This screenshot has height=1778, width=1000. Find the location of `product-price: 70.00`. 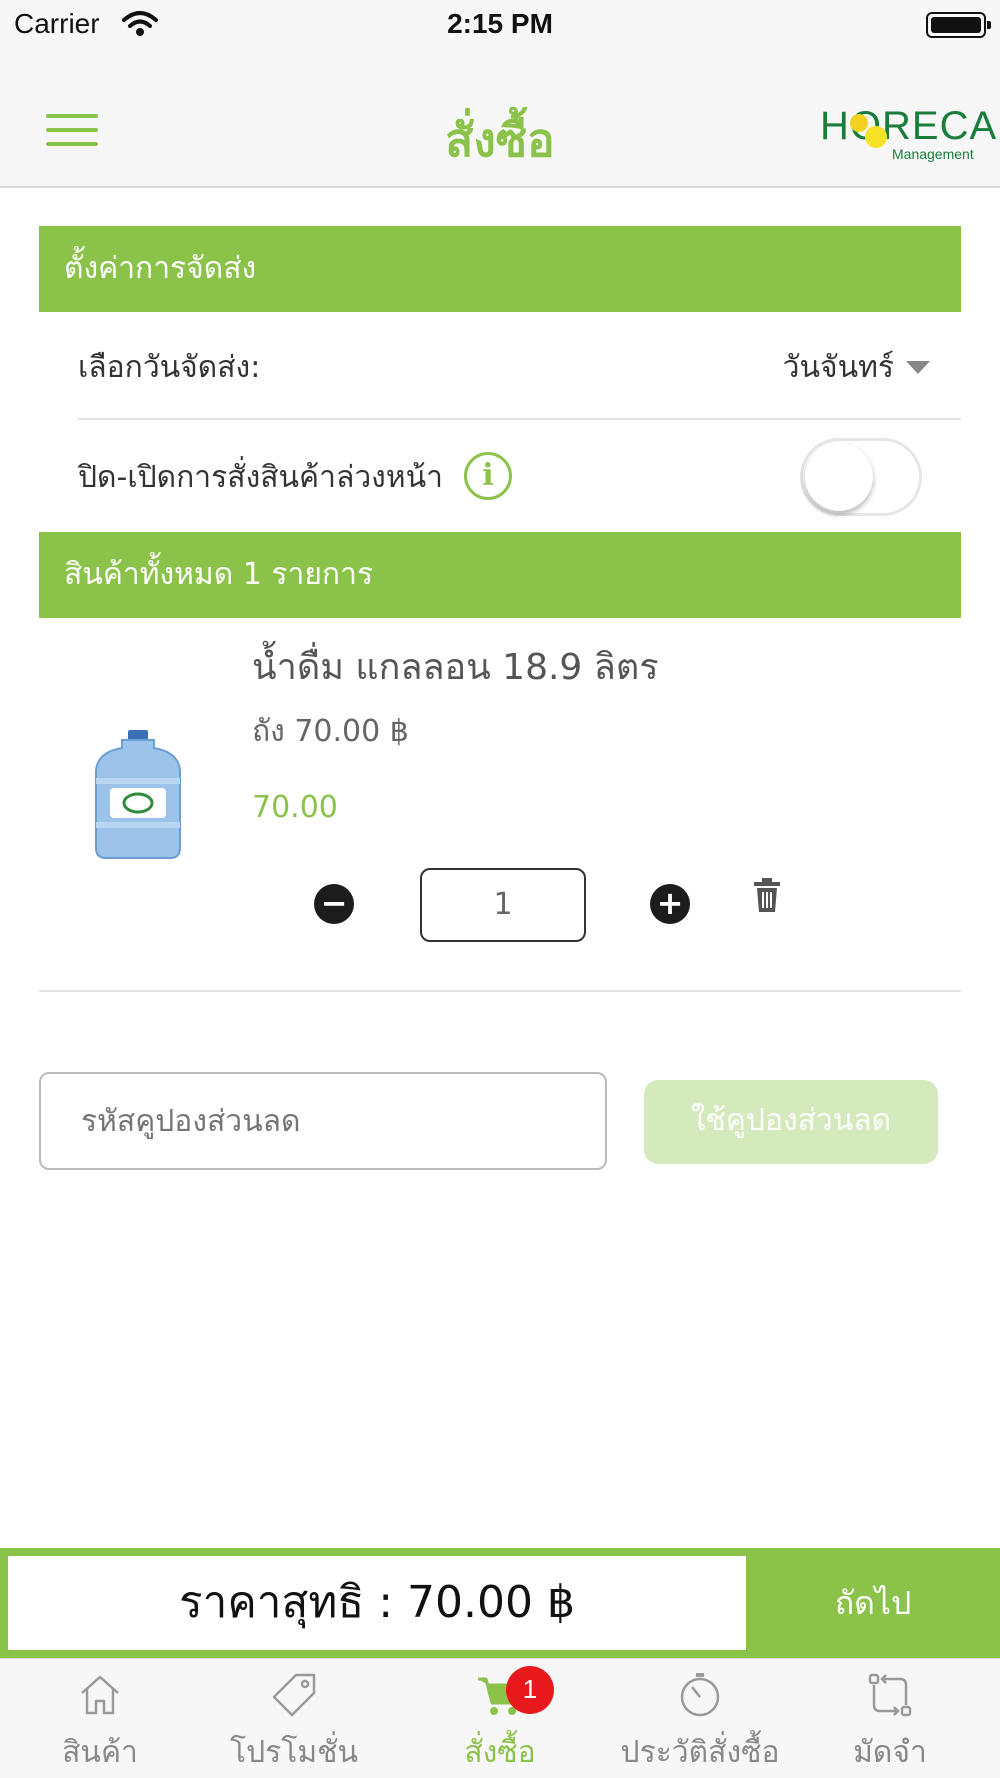

product-price: 70.00 is located at coordinates (295, 807).